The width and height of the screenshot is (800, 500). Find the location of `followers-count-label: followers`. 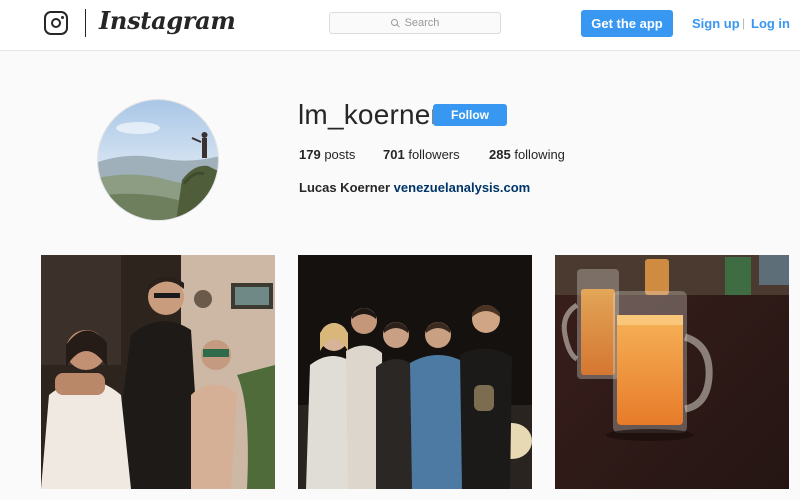

followers-count-label: followers is located at coordinates (434, 154).